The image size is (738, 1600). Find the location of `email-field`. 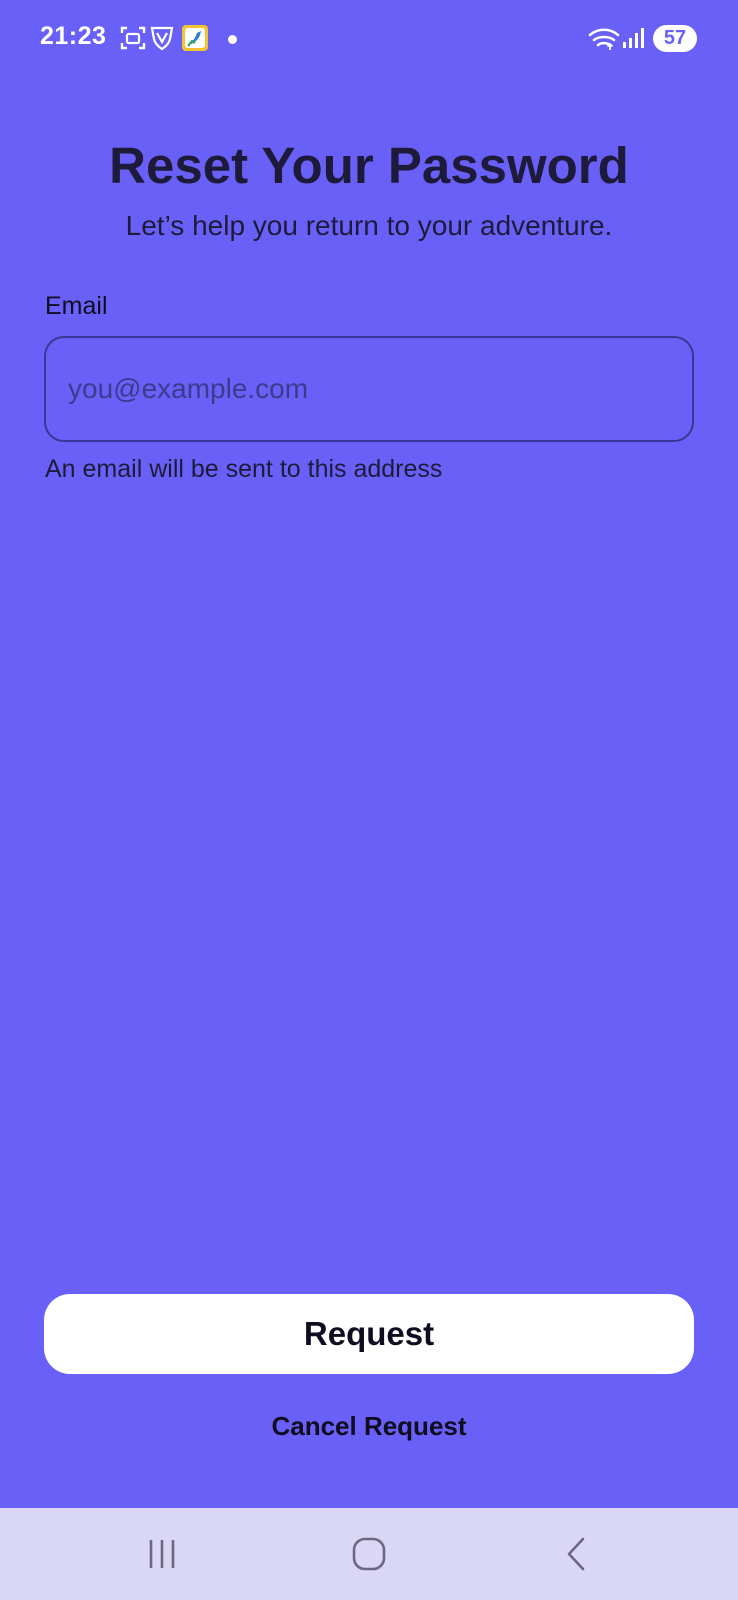

email-field is located at coordinates (369, 389).